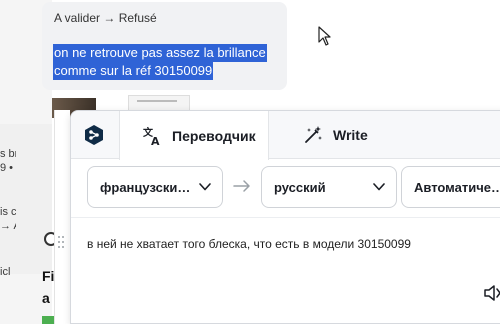 The width and height of the screenshot is (500, 324). What do you see at coordinates (300, 187) in the screenshot?
I see `target-language-value: русский` at bounding box center [300, 187].